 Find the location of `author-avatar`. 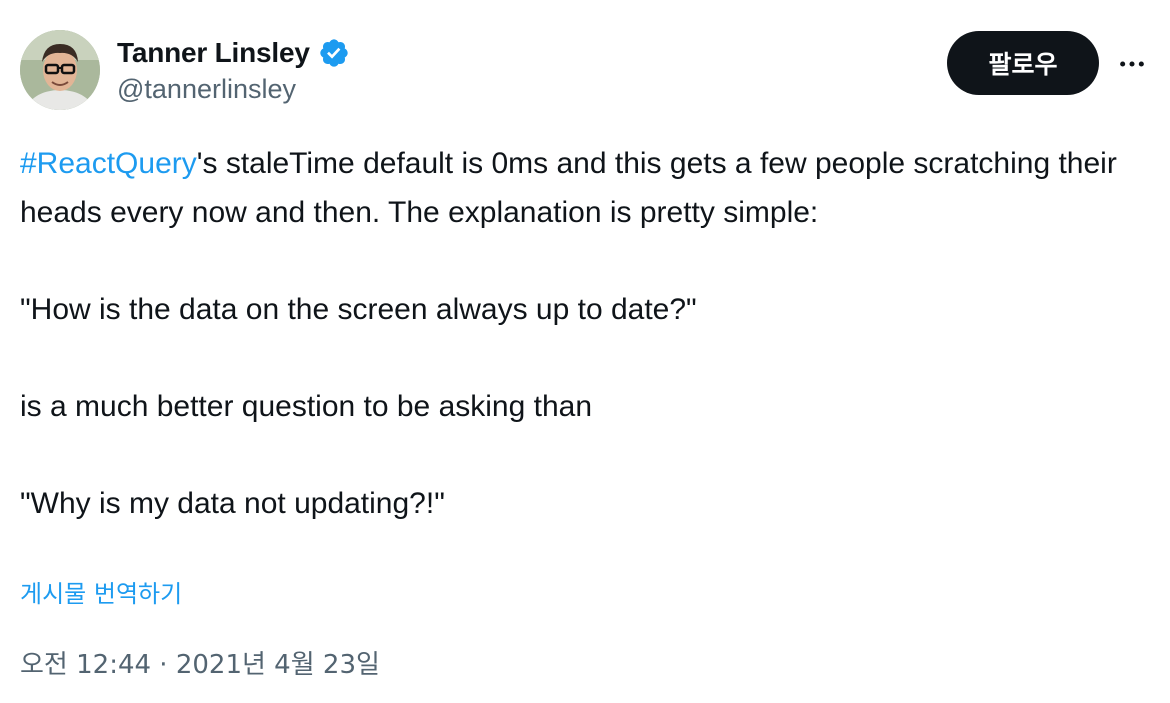

author-avatar is located at coordinates (60, 70).